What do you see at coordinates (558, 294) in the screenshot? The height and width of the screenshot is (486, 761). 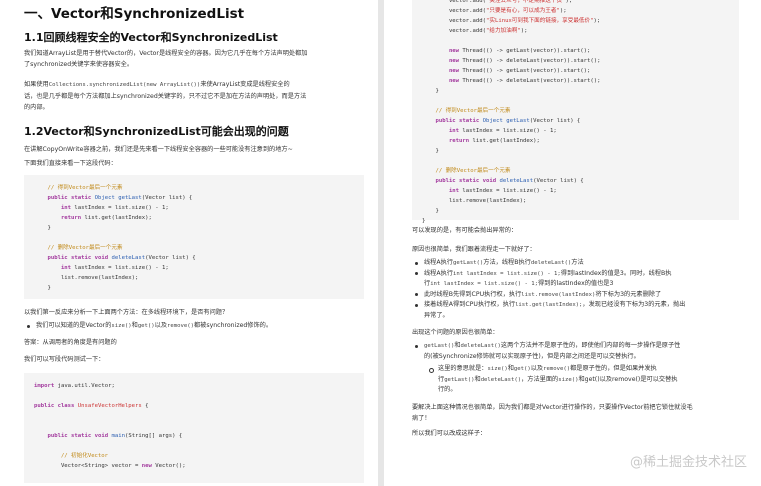 I see `inline-code: list.remove(lastIndex)` at bounding box center [558, 294].